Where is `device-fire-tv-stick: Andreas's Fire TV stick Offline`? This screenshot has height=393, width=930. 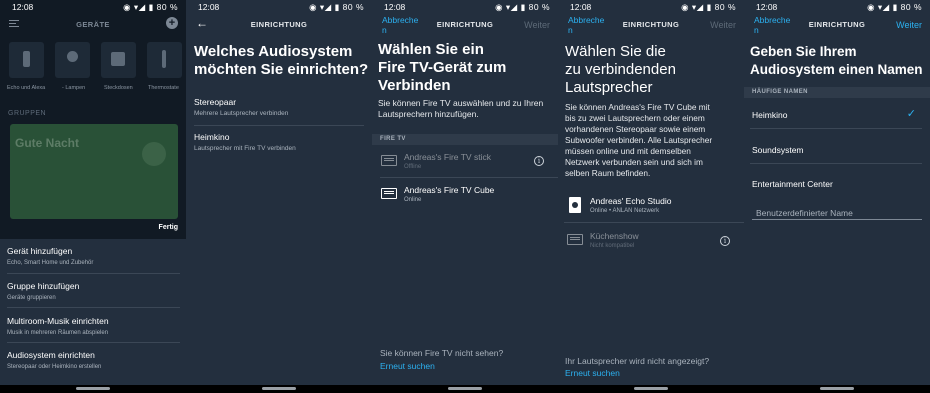
device-fire-tv-stick: Andreas's Fire TV stick Offline is located at coordinates (467, 163).